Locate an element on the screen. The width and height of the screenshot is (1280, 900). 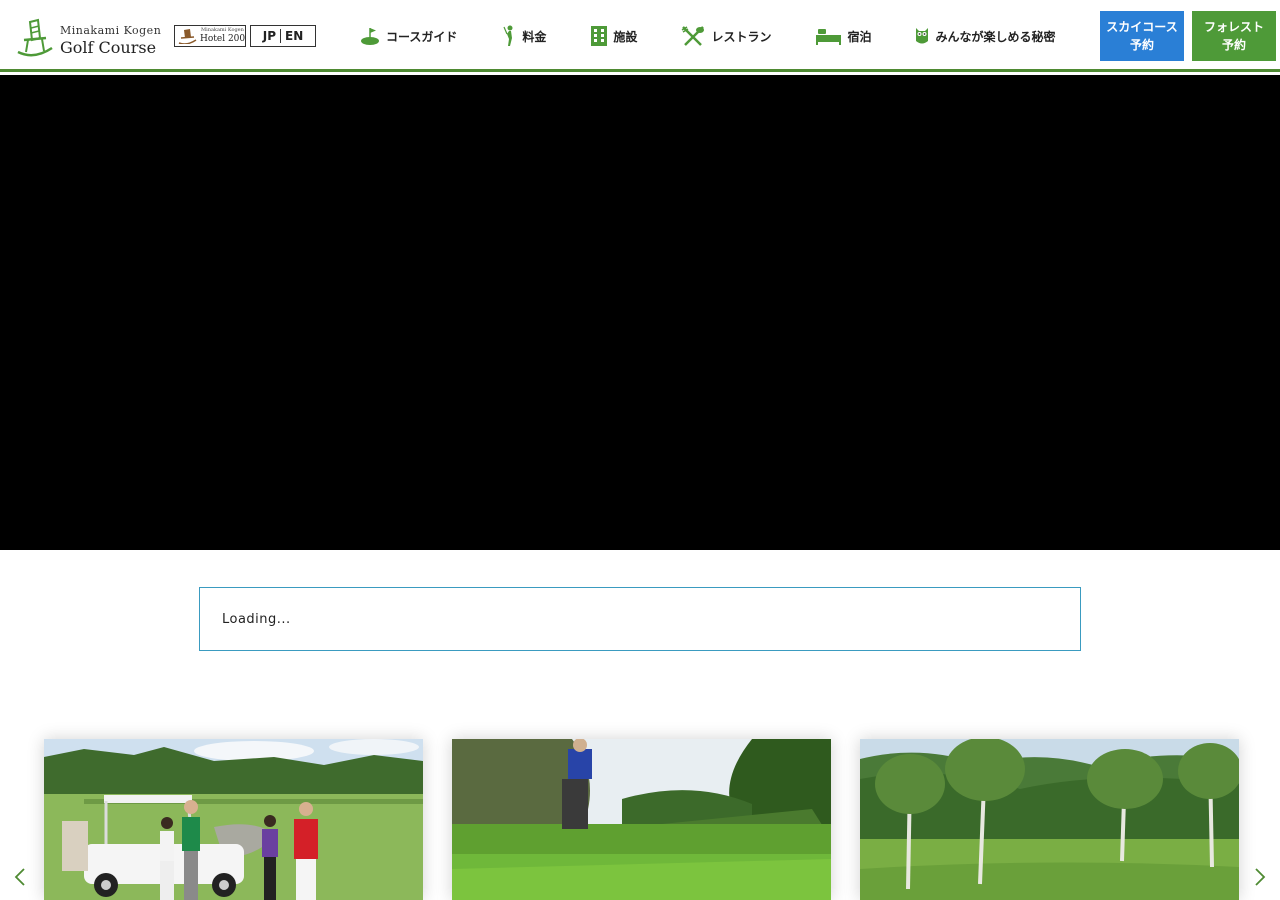
hotel-badge-subtitle: Minakami Kogen is located at coordinates (222, 30).